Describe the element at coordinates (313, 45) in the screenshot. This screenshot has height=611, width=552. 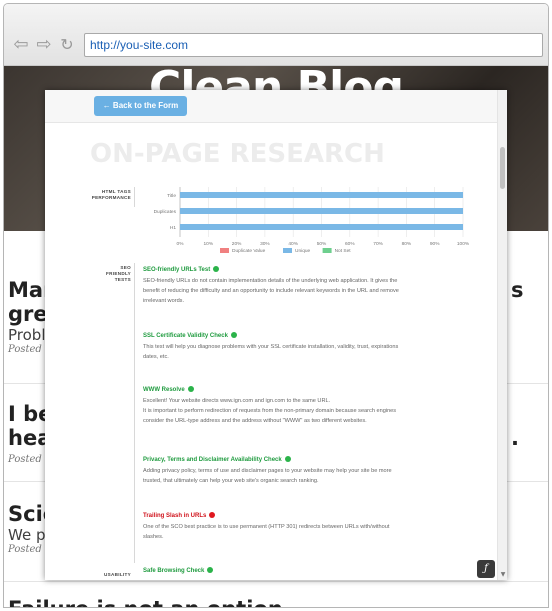
I see `address-bar: http://you-site.com` at that location.